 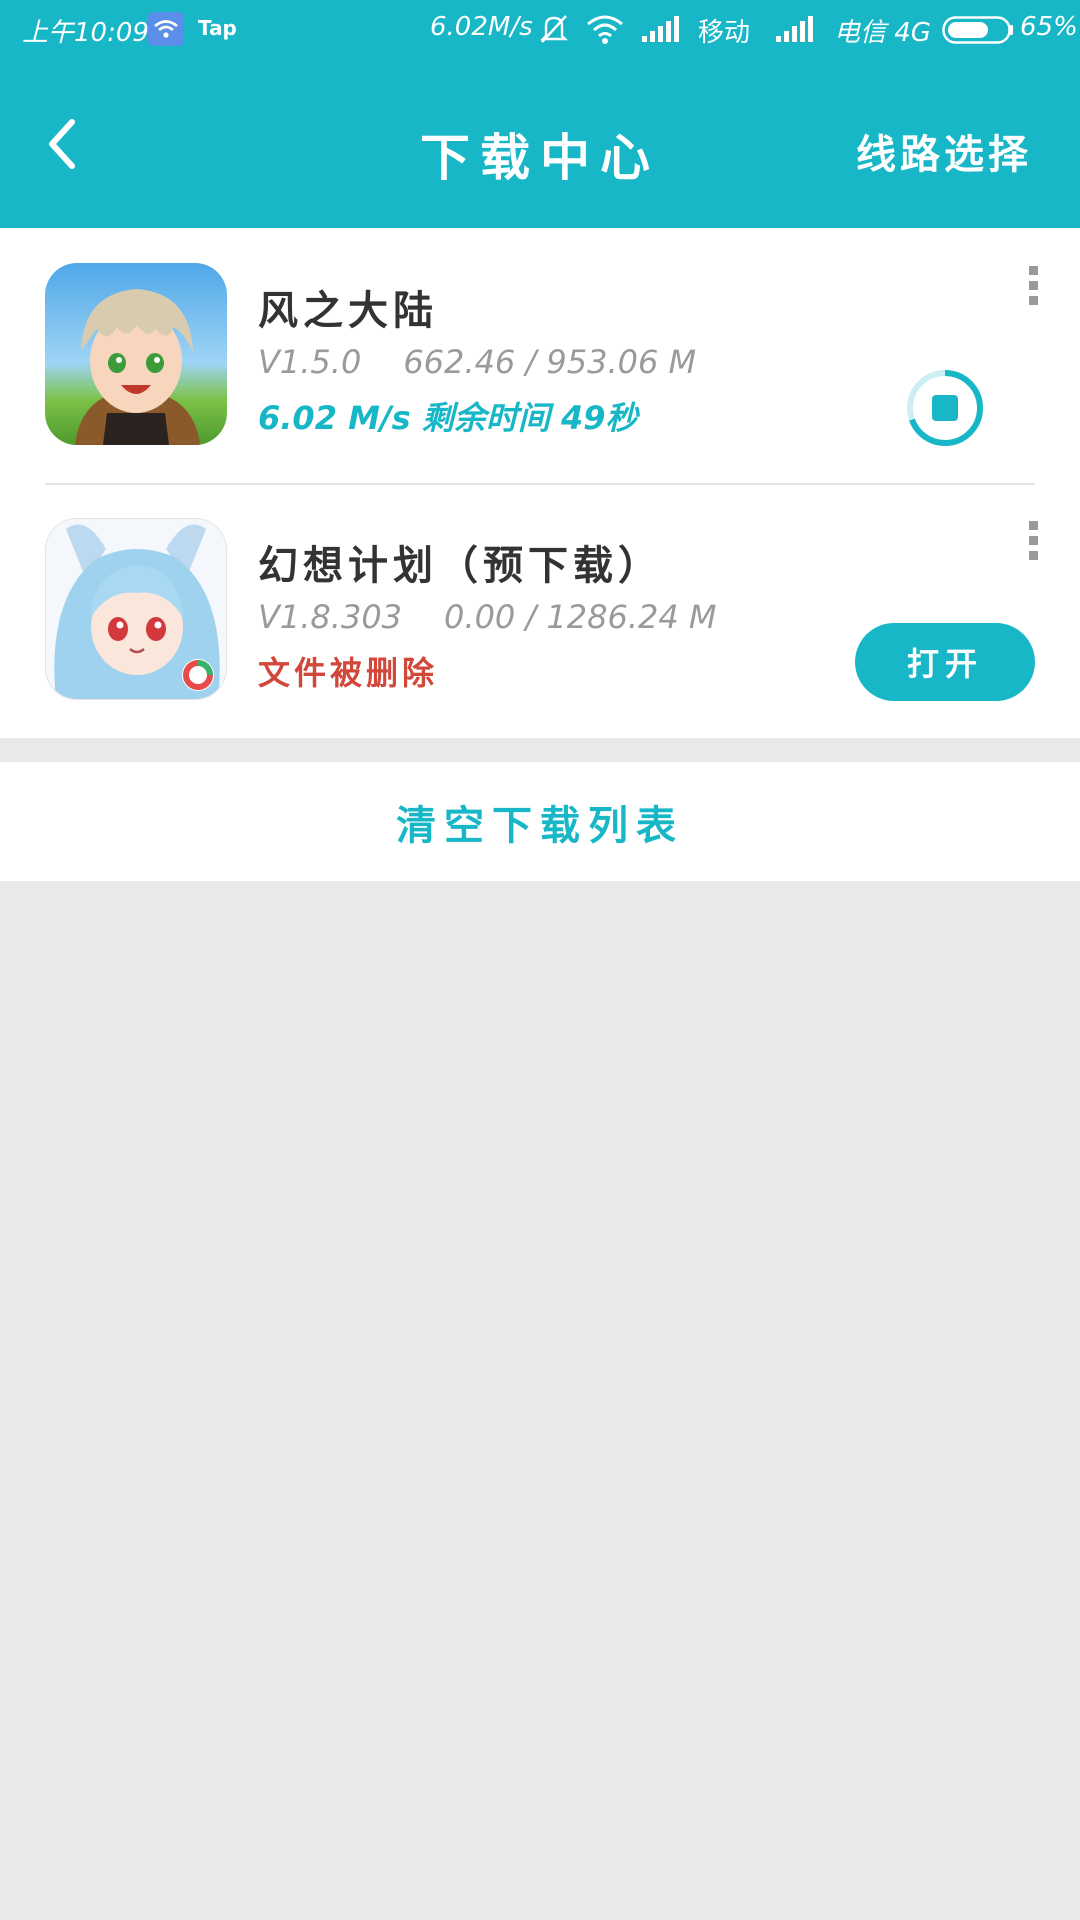 I want to click on app-header: 下载中心 线路选择, so click(x=540, y=145).